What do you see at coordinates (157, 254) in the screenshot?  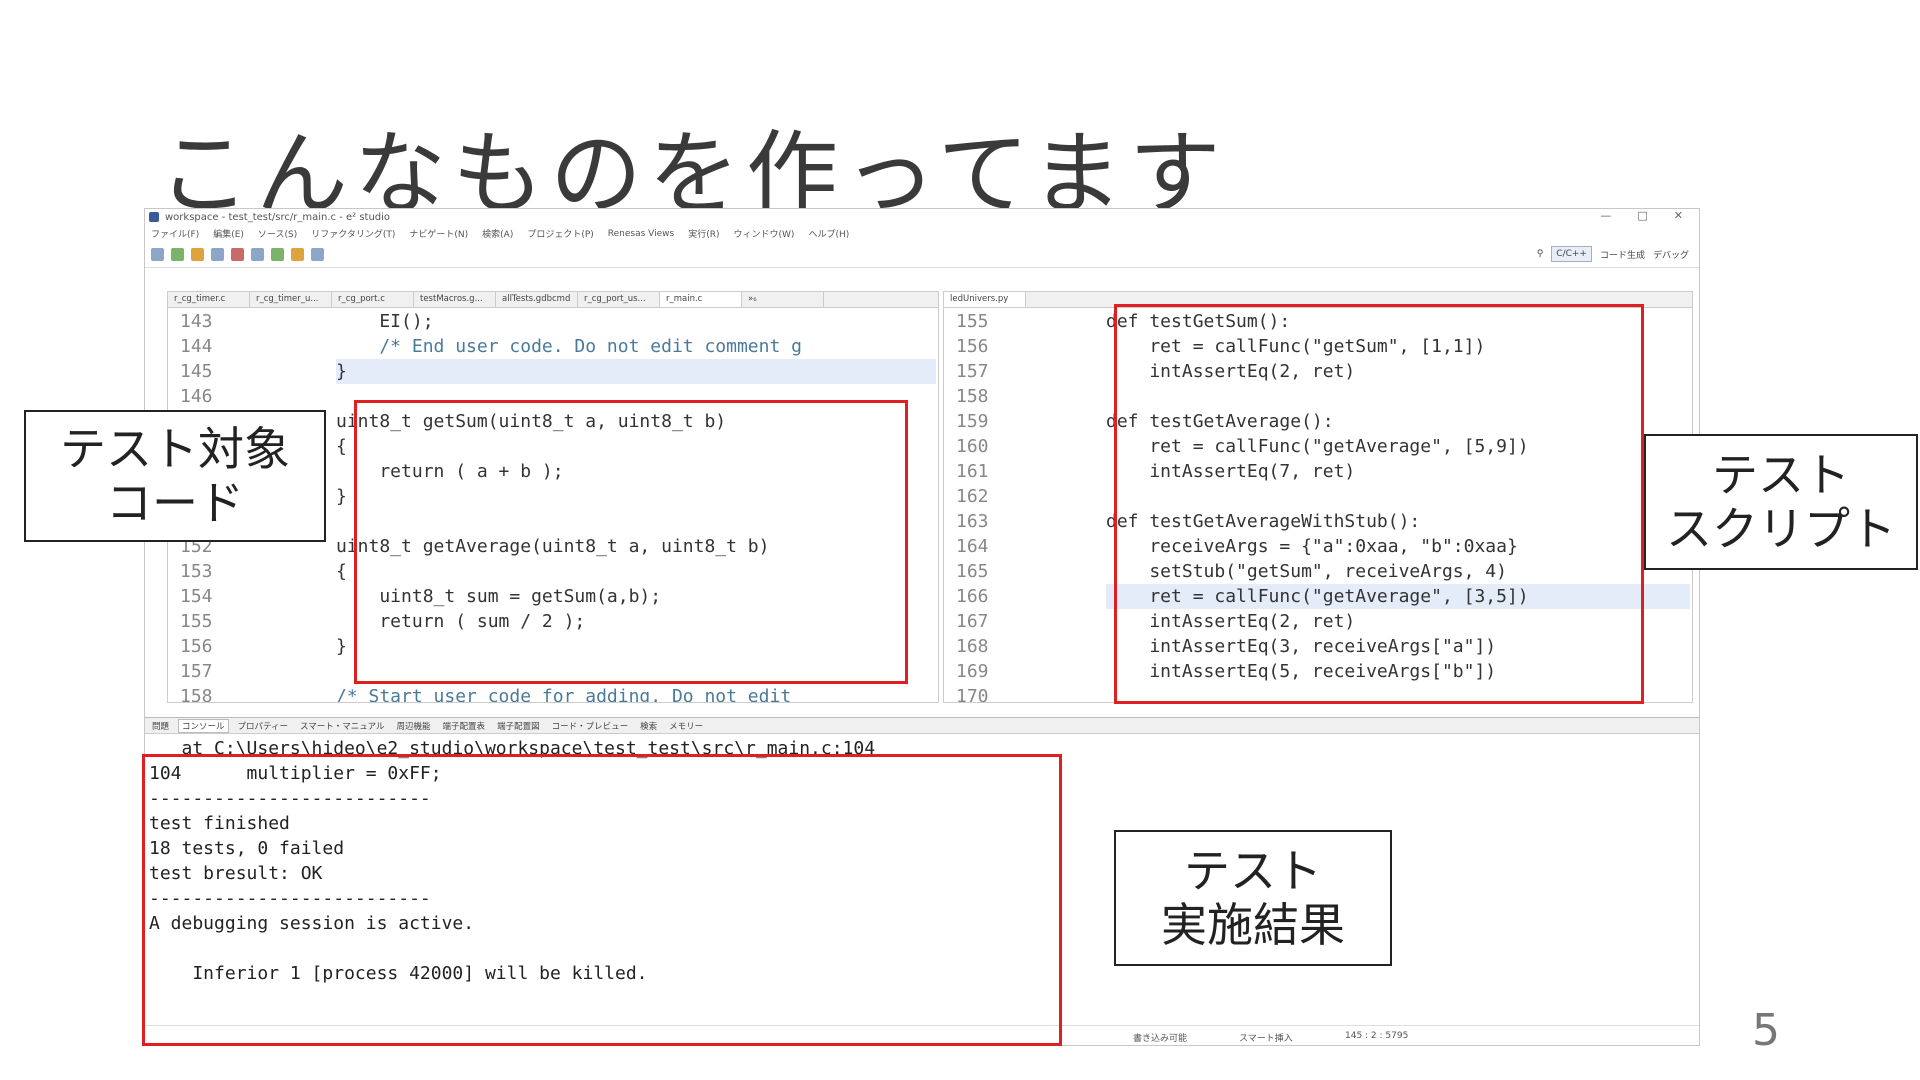 I see `save-icon` at bounding box center [157, 254].